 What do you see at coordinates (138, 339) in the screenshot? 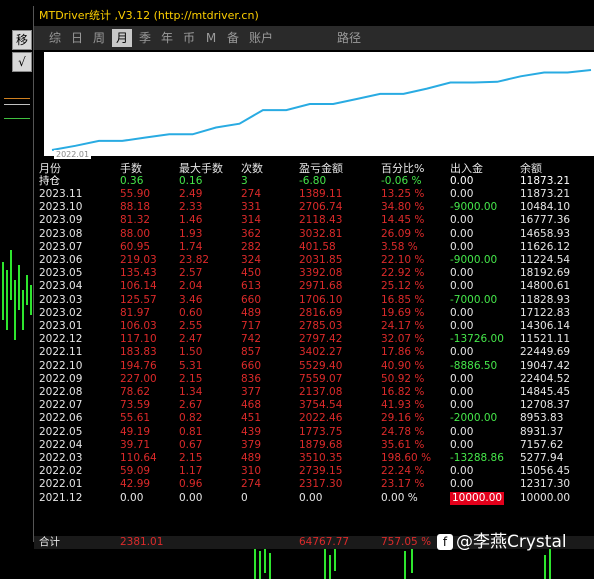
I see `cell-lots: 117.10` at bounding box center [138, 339].